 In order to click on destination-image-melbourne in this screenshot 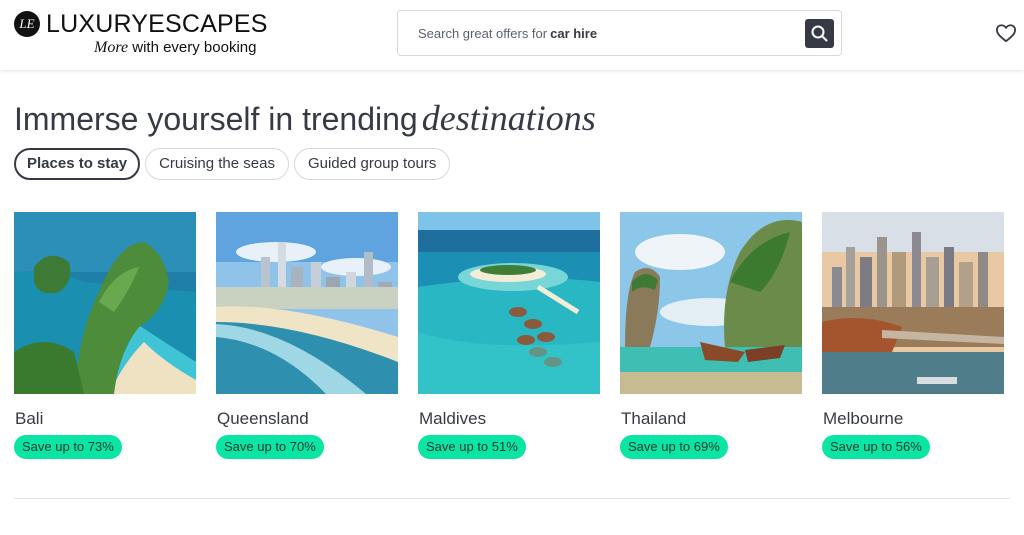, I will do `click(913, 303)`.